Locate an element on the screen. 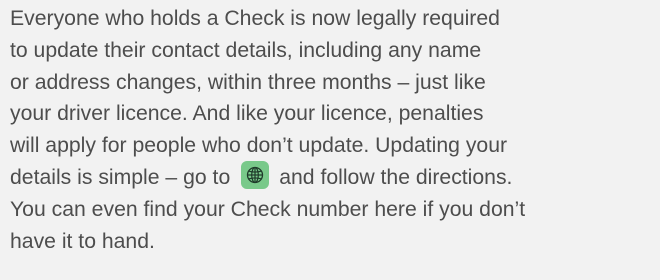 The image size is (660, 280). paragraph-line-8: have it to hand. is located at coordinates (82, 241).